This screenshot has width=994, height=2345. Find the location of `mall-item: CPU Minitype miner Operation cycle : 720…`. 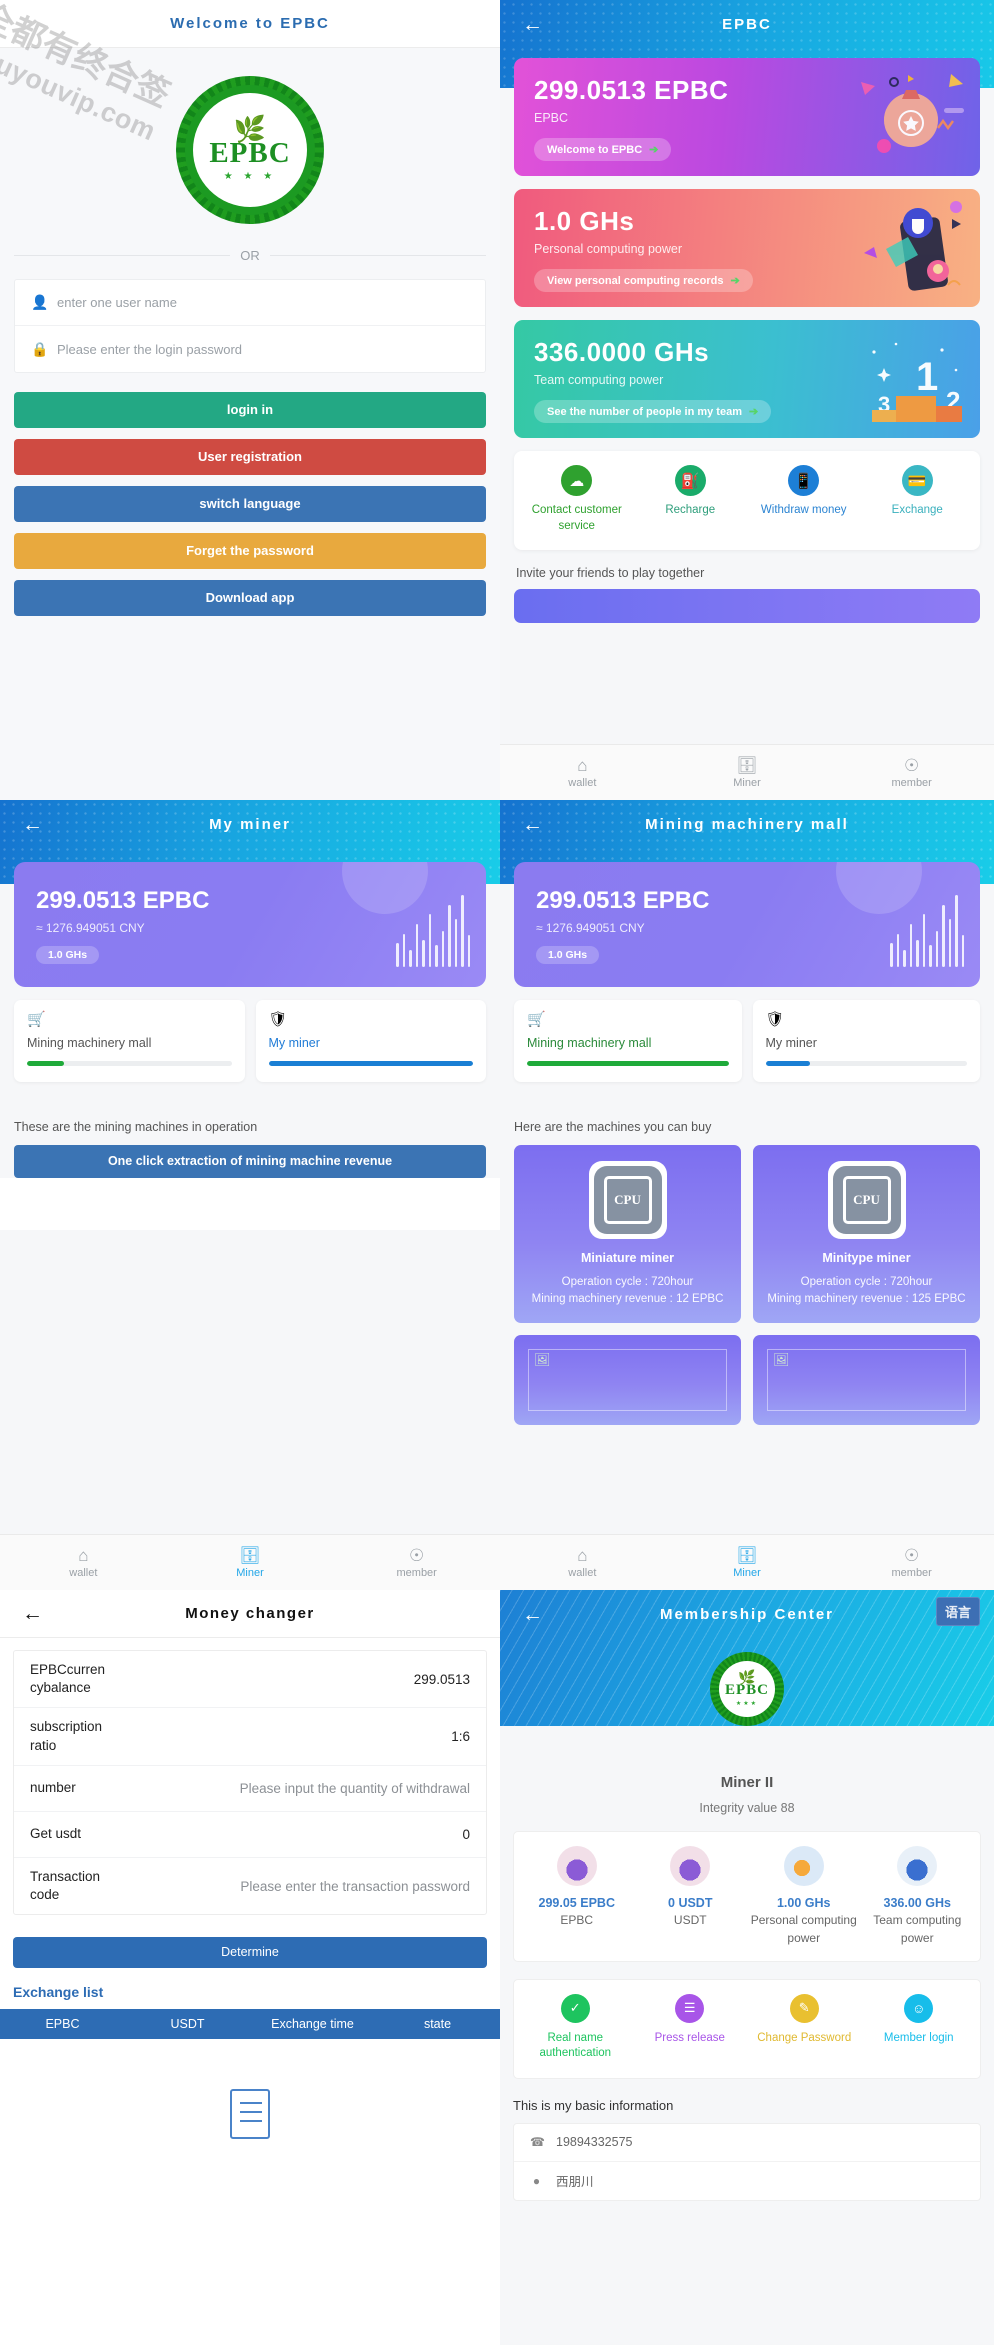

mall-item: CPU Minitype miner Operation cycle : 720… is located at coordinates (866, 1234).